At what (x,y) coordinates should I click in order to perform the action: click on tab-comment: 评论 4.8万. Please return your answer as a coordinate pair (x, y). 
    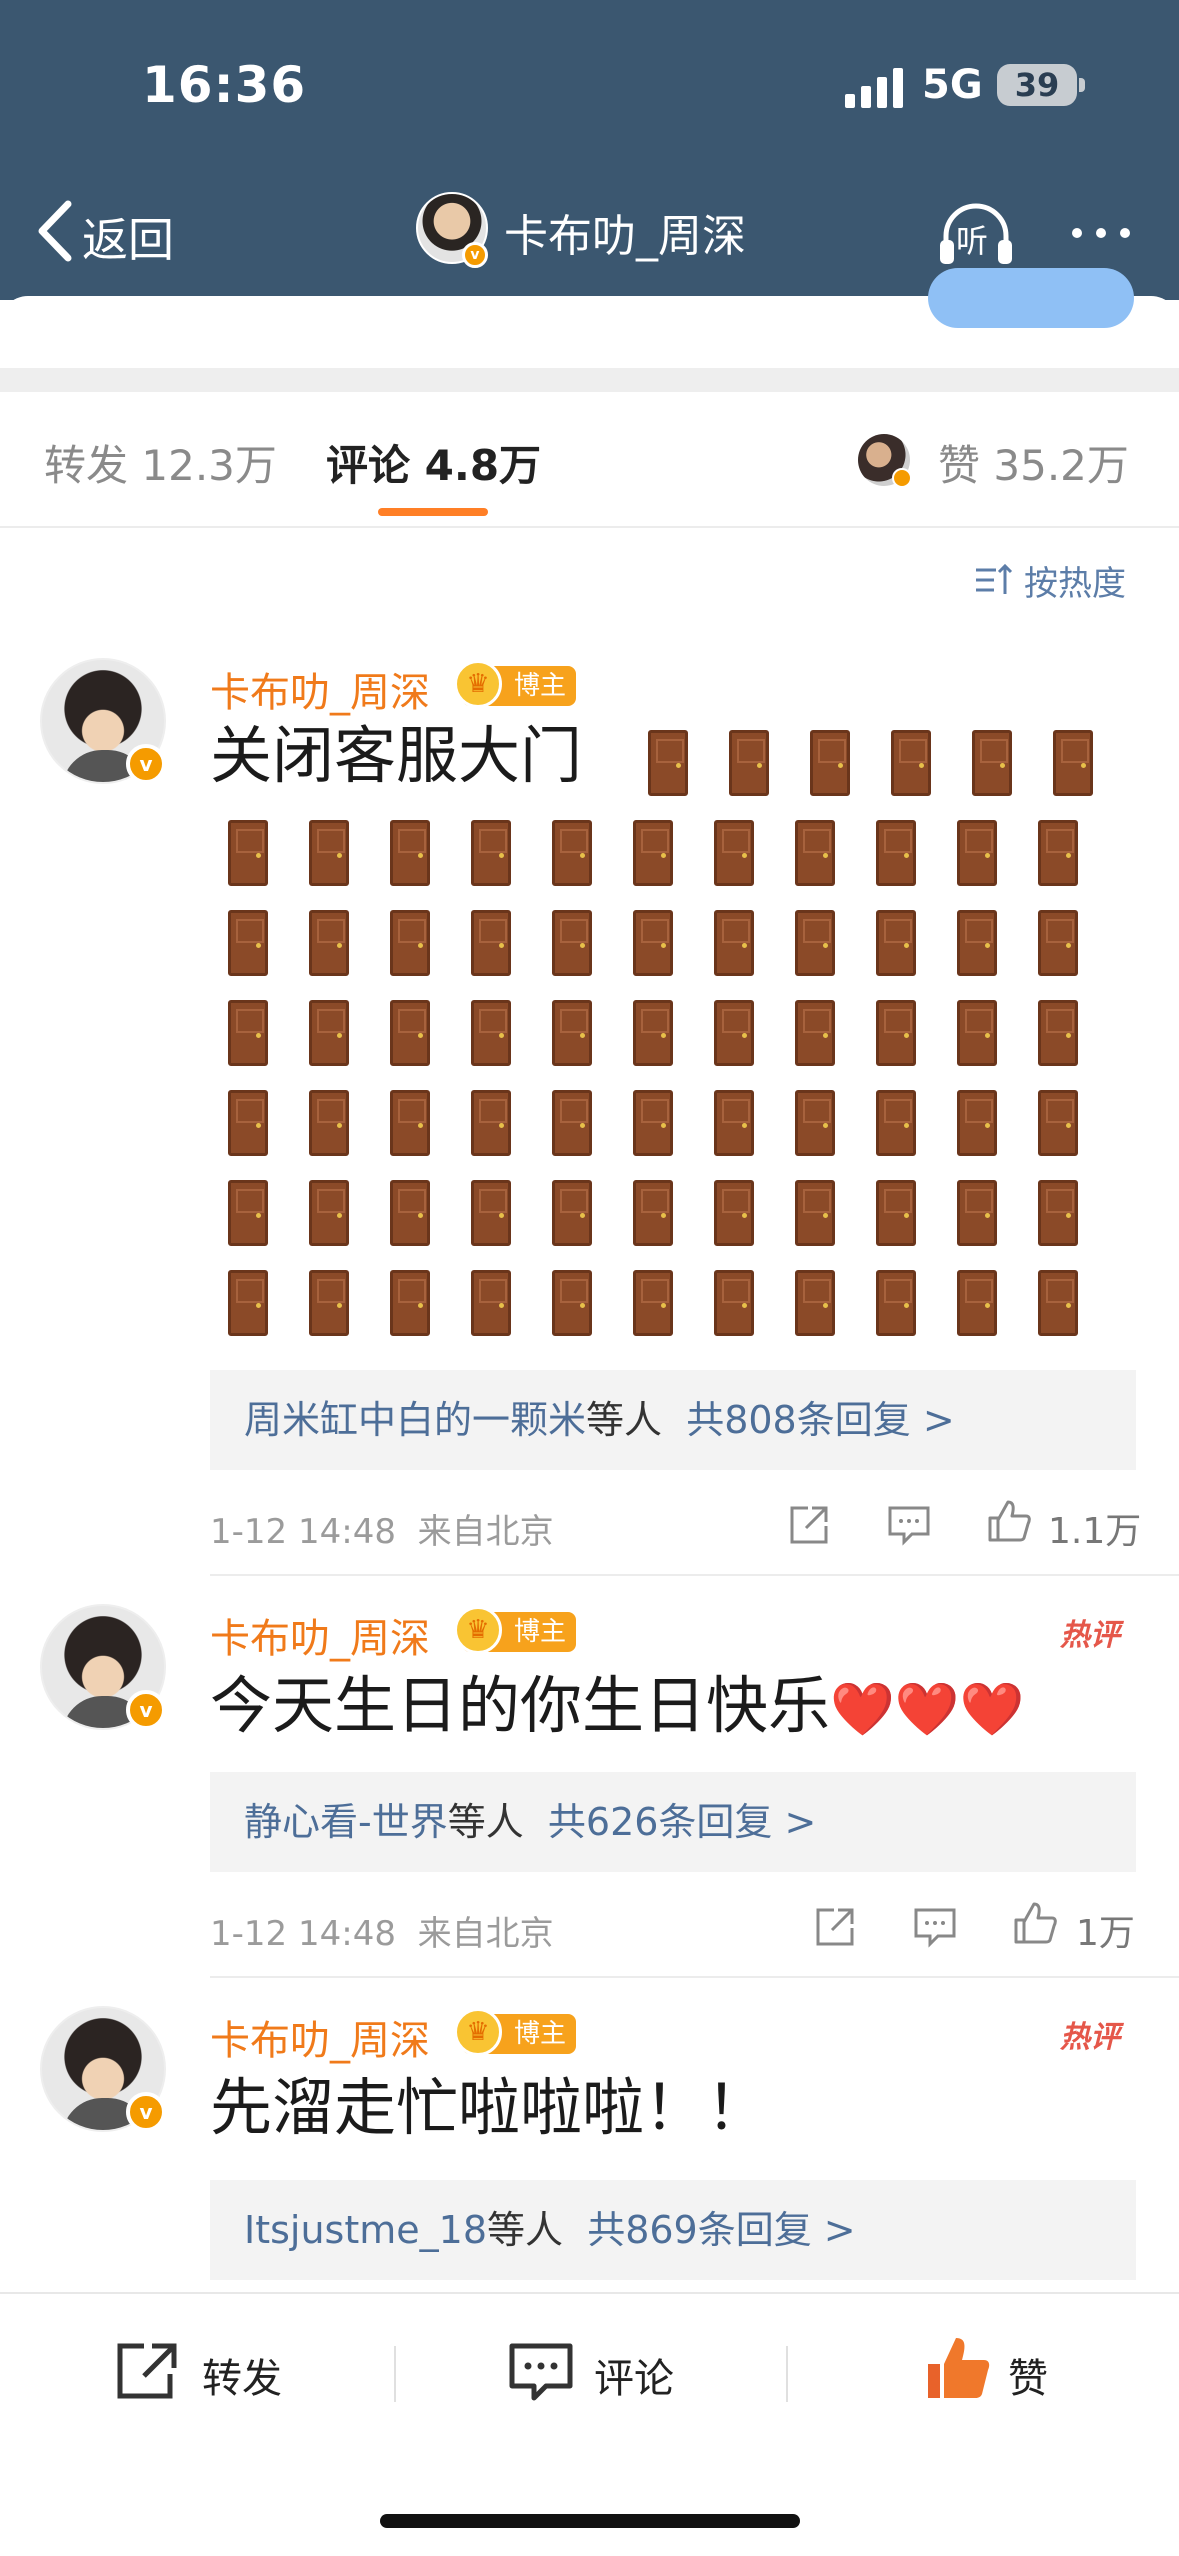
    Looking at the image, I should click on (433, 462).